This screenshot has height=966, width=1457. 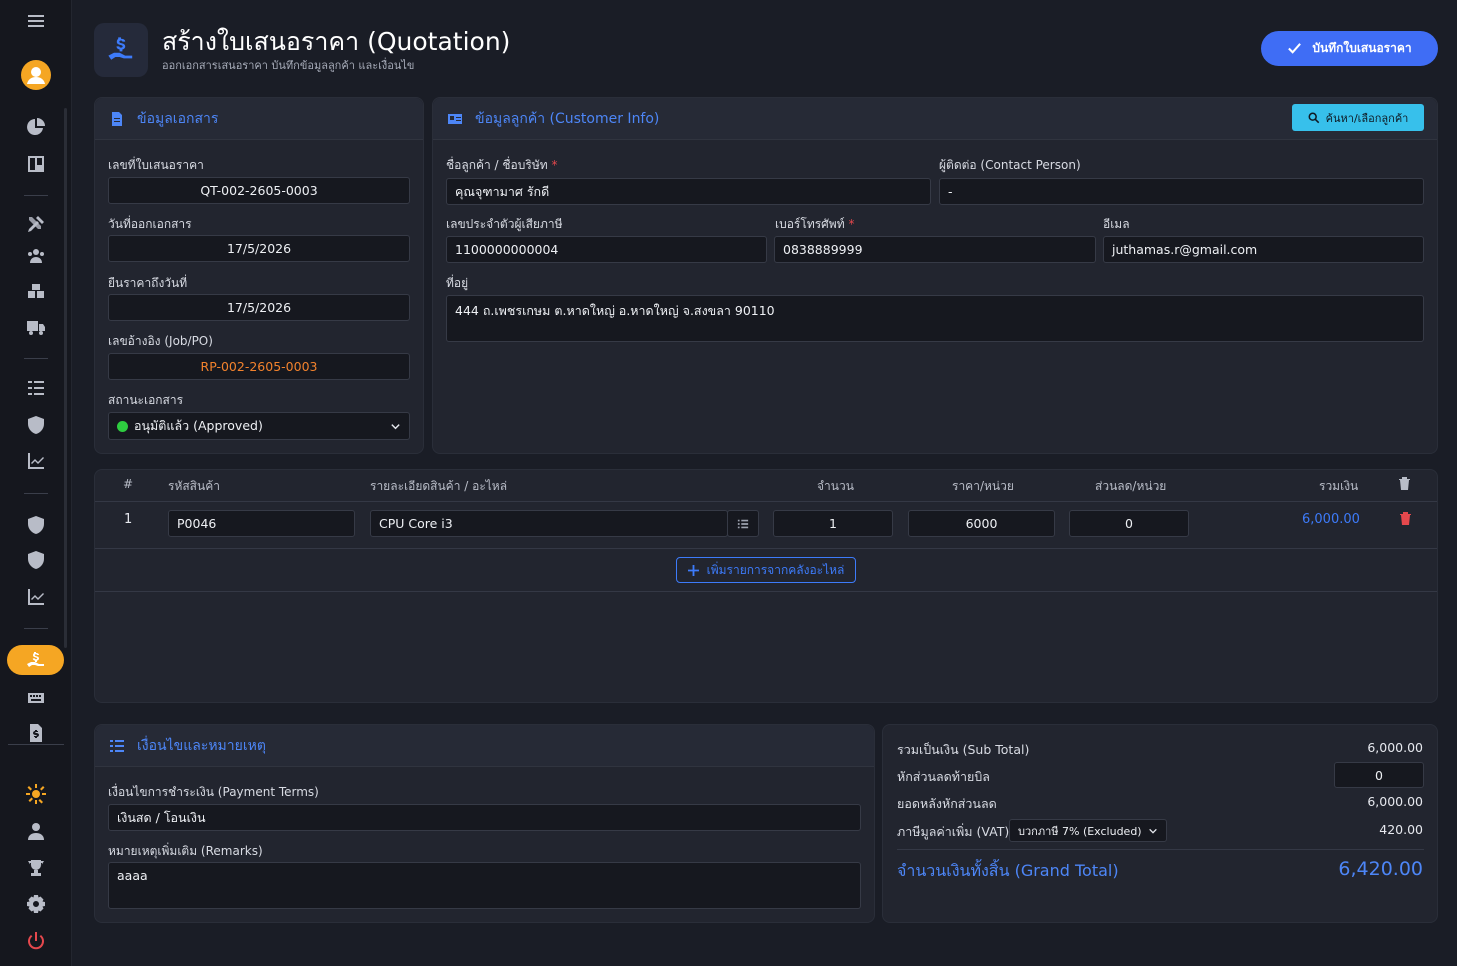 What do you see at coordinates (36, 831) in the screenshot?
I see `user-tie-icon` at bounding box center [36, 831].